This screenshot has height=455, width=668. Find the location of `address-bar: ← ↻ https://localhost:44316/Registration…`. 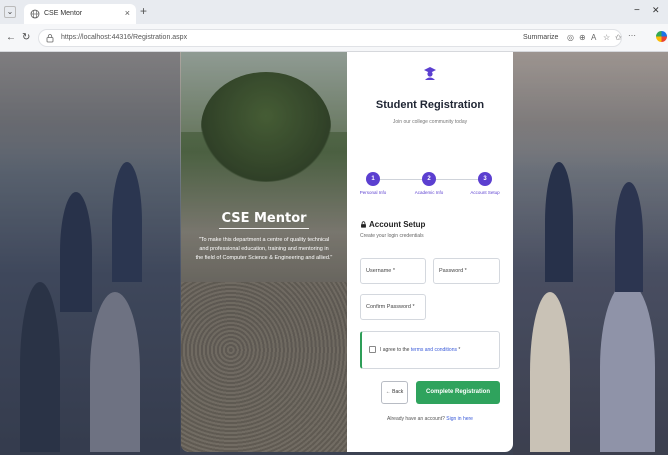

address-bar: ← ↻ https://localhost:44316/Registration… is located at coordinates (334, 38).